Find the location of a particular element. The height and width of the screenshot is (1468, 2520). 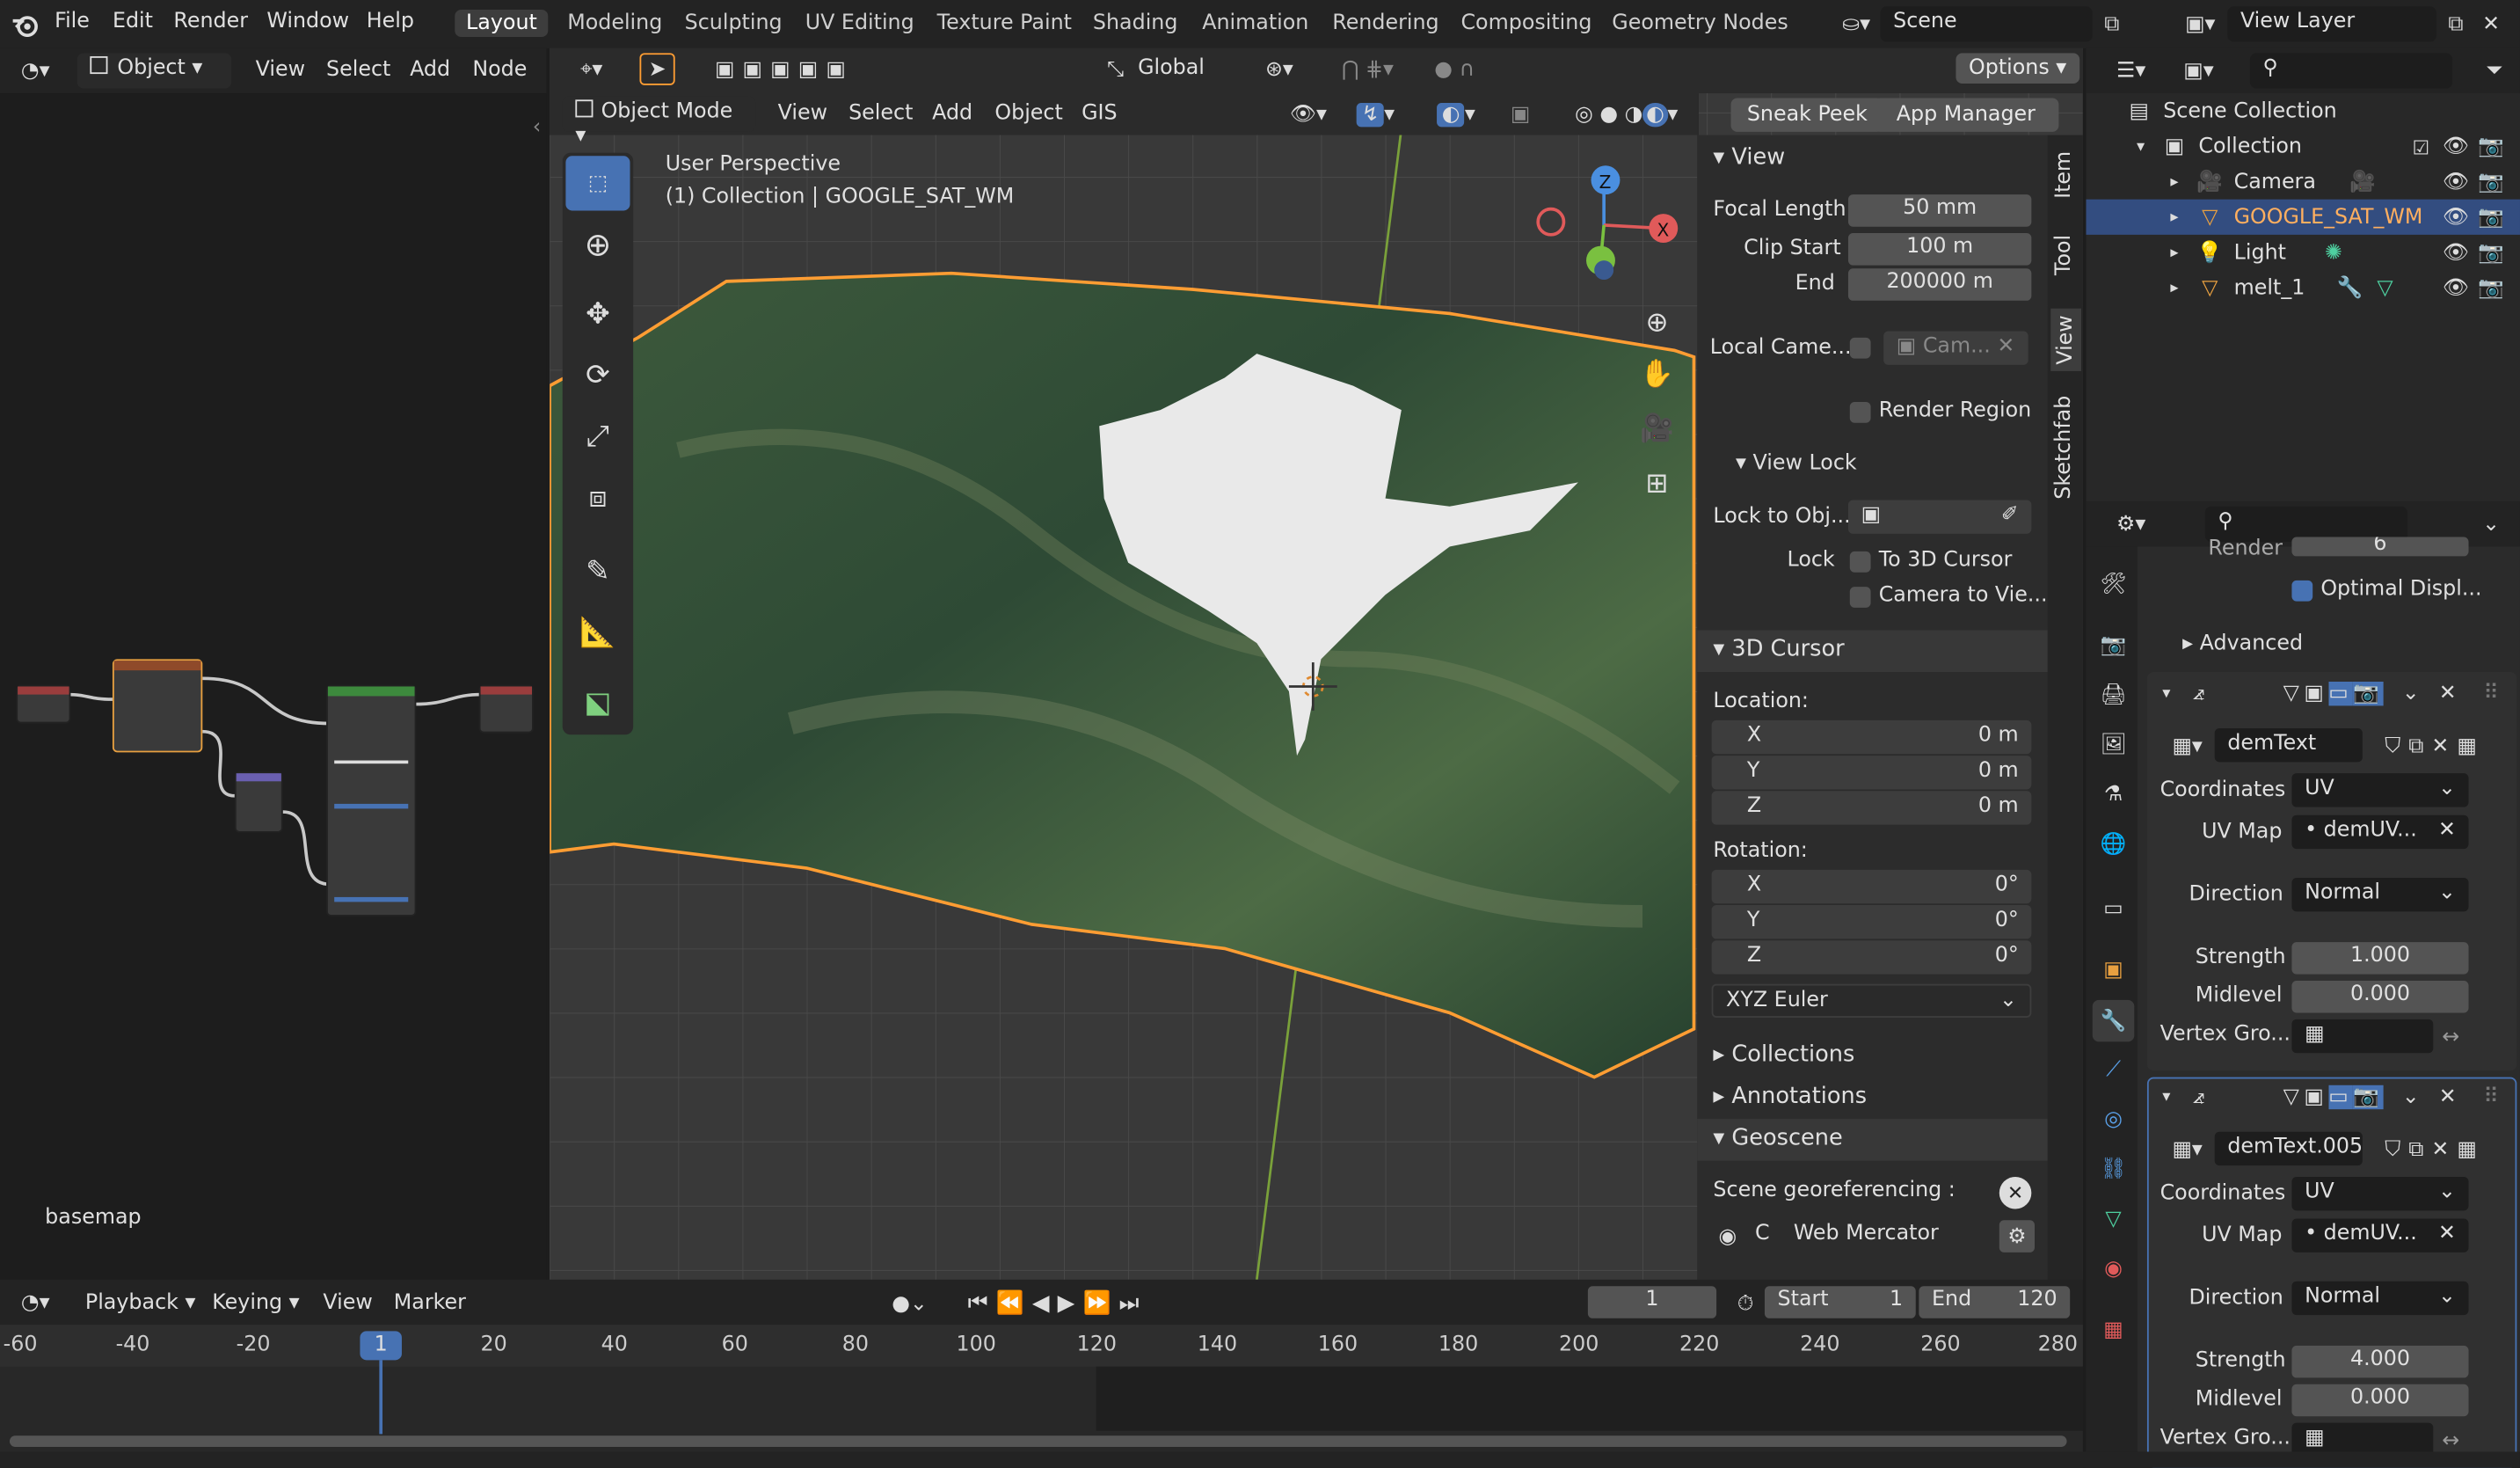

gizmo-toggle-icon: ↯ ▾ is located at coordinates (1376, 114).